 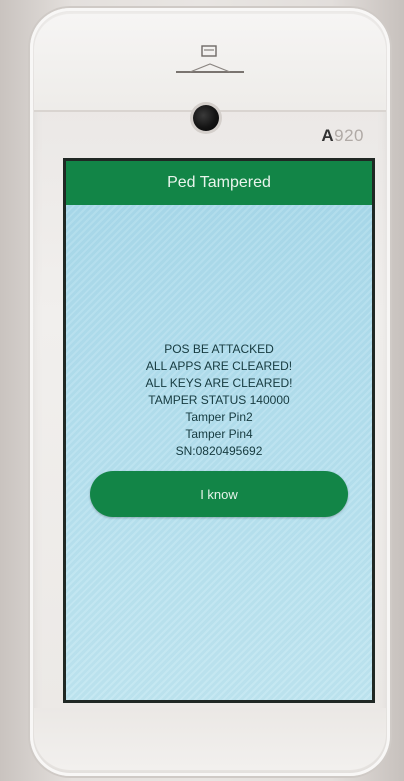 I want to click on message-line: POS BE ATTACKED, so click(x=219, y=349).